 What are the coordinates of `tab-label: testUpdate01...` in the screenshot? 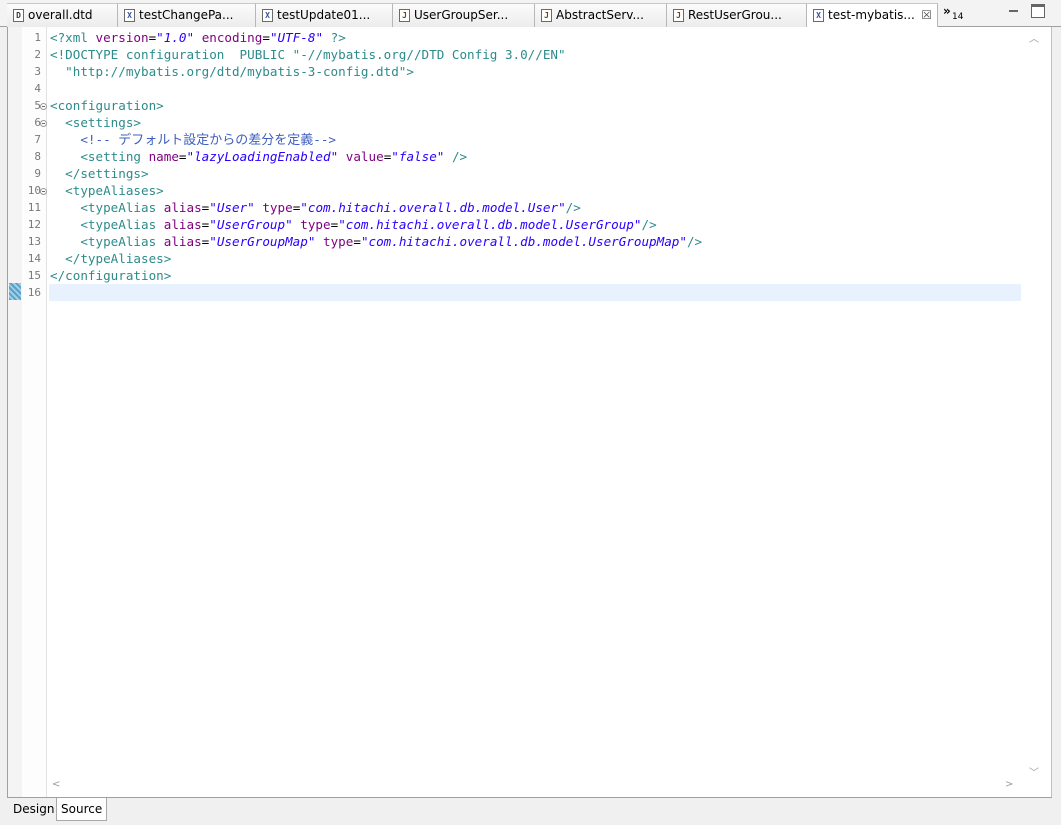 It's located at (324, 15).